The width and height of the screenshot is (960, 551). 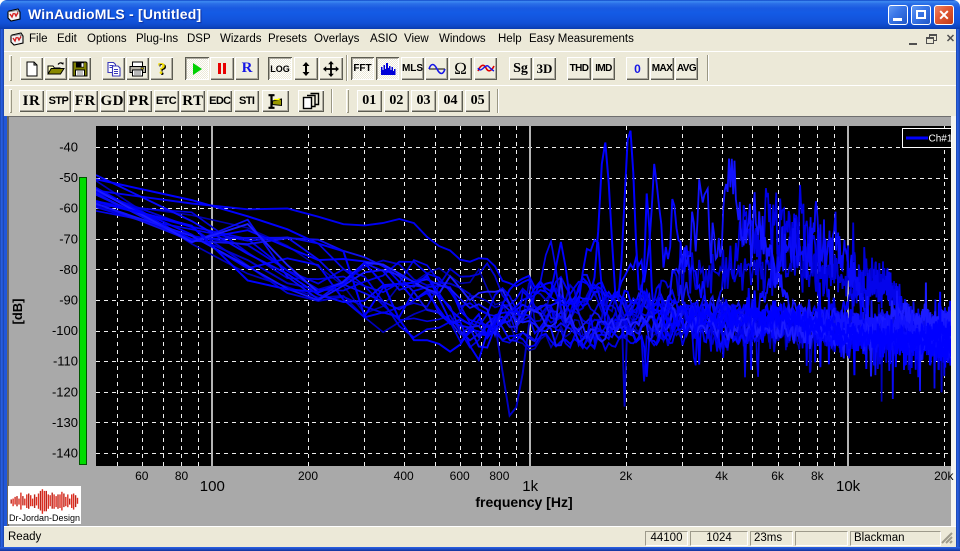 I want to click on svg-text: 20k, so click(x=944, y=476).